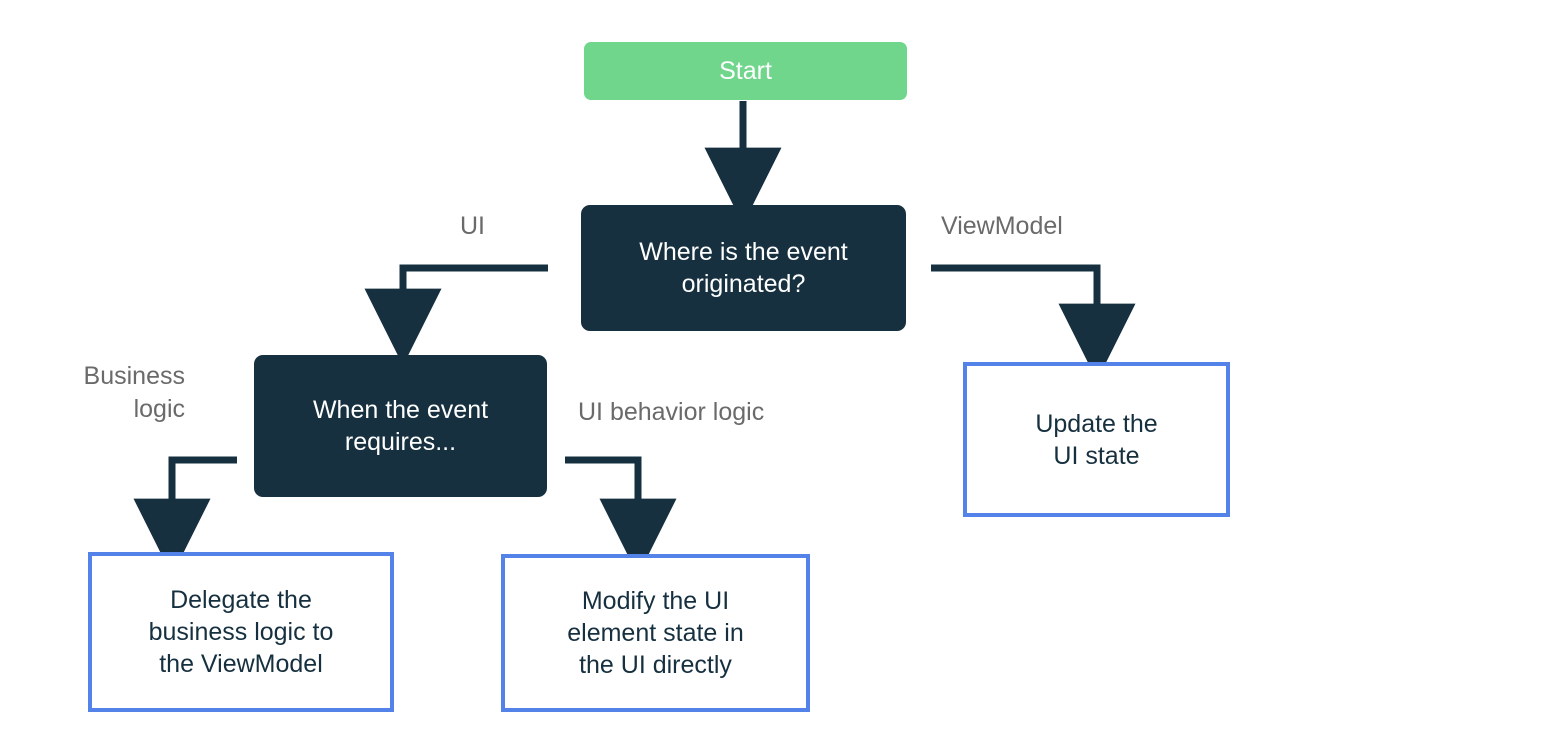 This screenshot has width=1556, height=744. What do you see at coordinates (1096, 439) in the screenshot?
I see `node-outcome-update-ui-state: Update the UI state` at bounding box center [1096, 439].